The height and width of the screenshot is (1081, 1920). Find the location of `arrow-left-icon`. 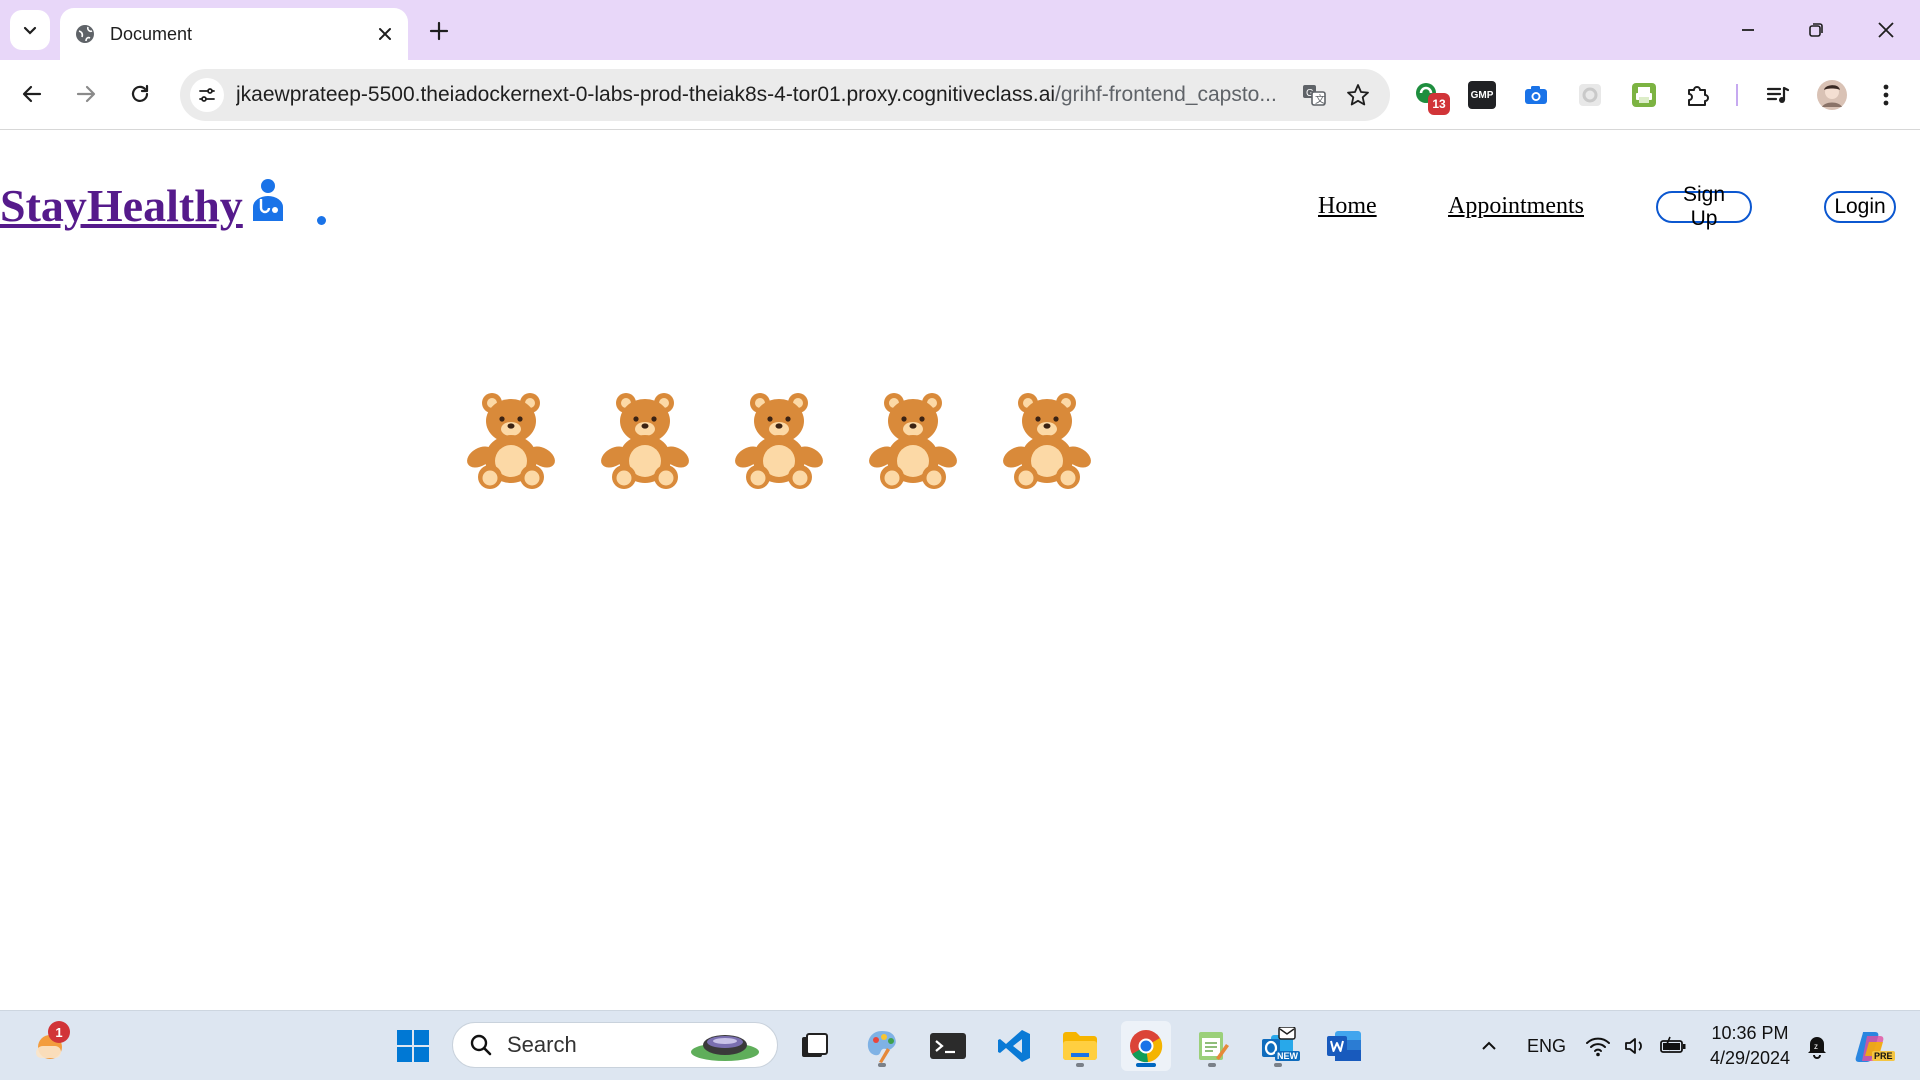

arrow-left-icon is located at coordinates (32, 94).